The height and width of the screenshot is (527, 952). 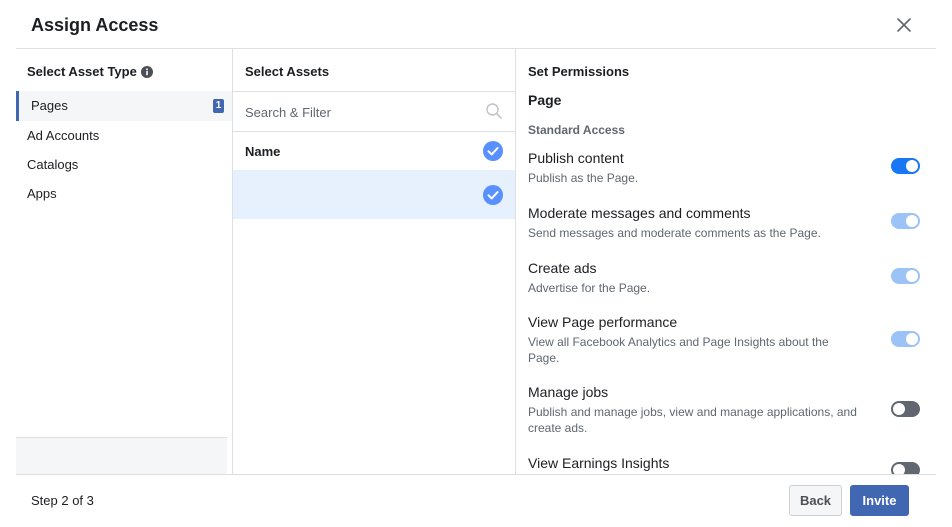 I want to click on asset-type-header: Select Asset Type, so click(x=90, y=71).